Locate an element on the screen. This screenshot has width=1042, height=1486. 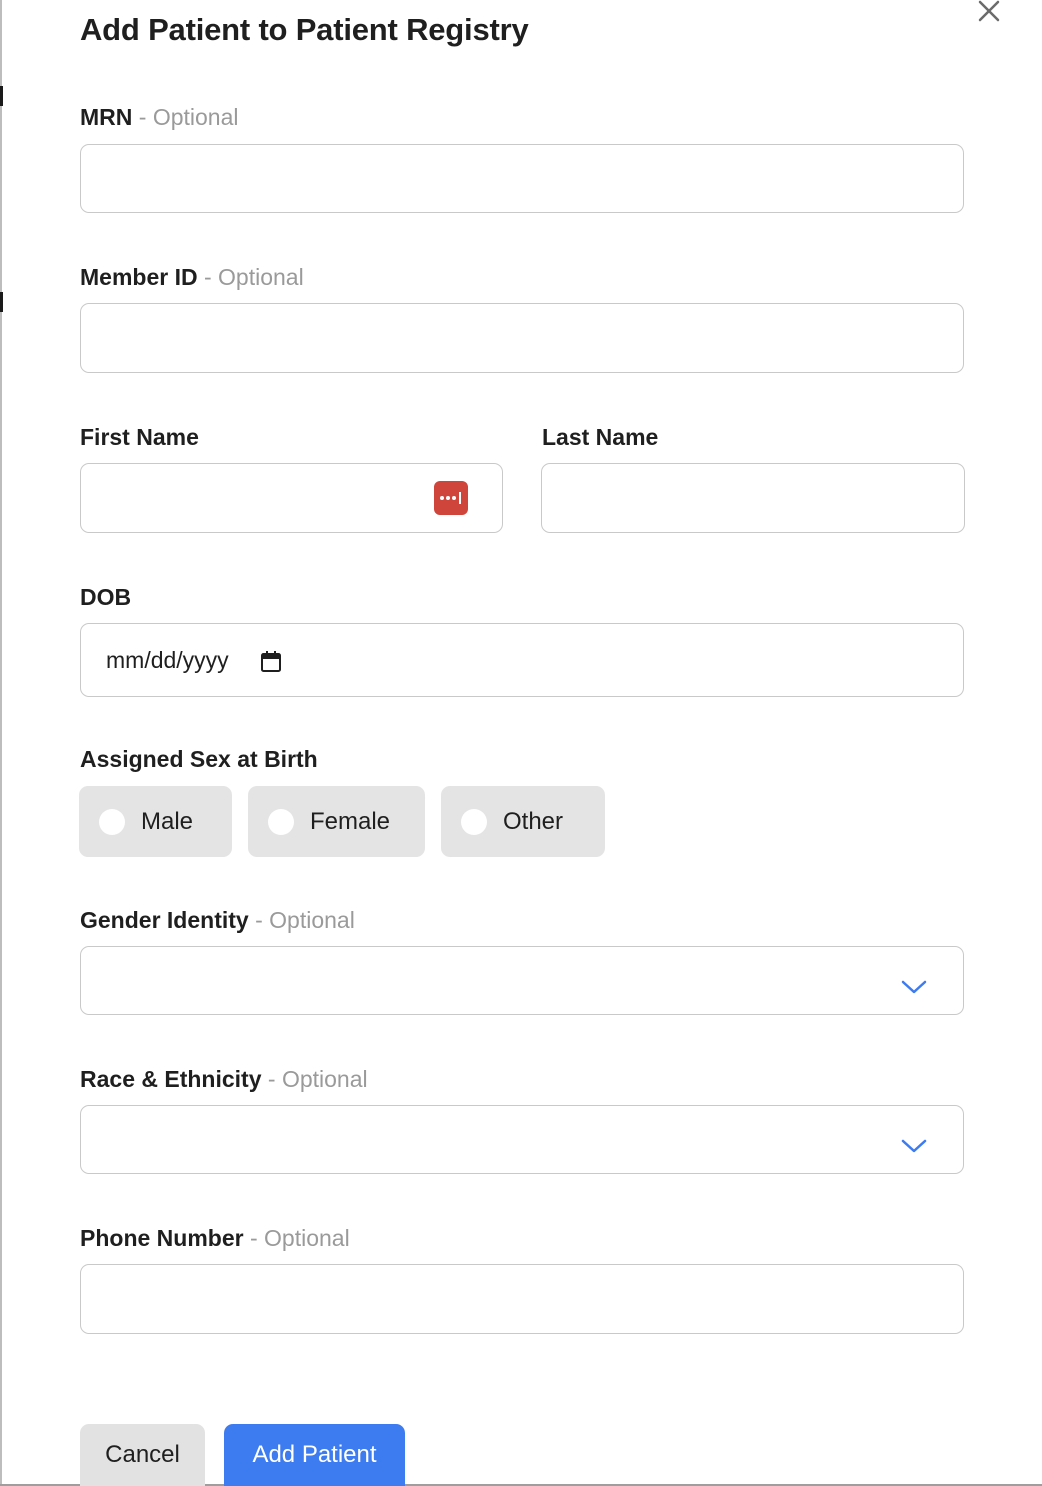
race-ethnicity-select is located at coordinates (522, 1139).